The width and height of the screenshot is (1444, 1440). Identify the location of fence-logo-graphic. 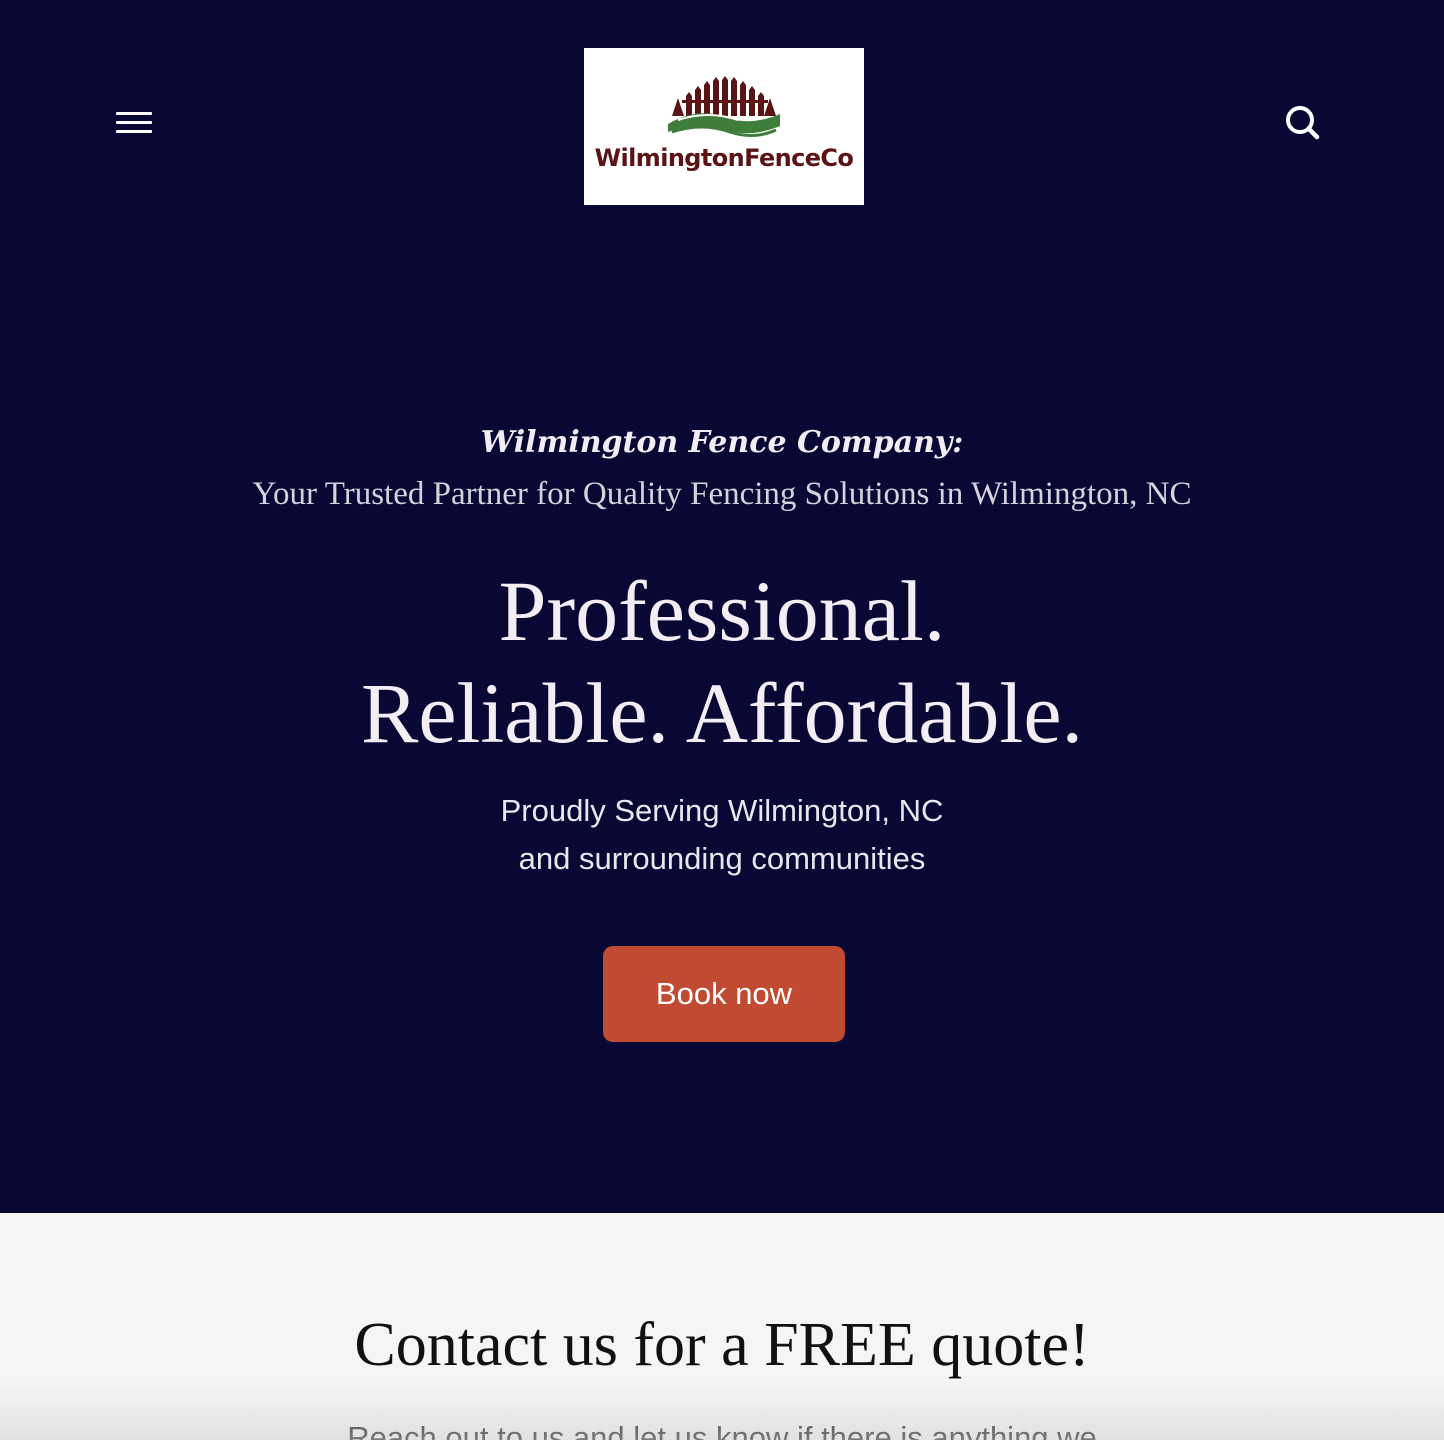
(724, 106).